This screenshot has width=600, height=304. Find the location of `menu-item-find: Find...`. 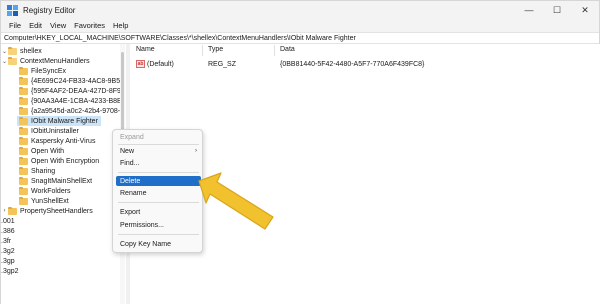

menu-item-find: Find... is located at coordinates (158, 163).